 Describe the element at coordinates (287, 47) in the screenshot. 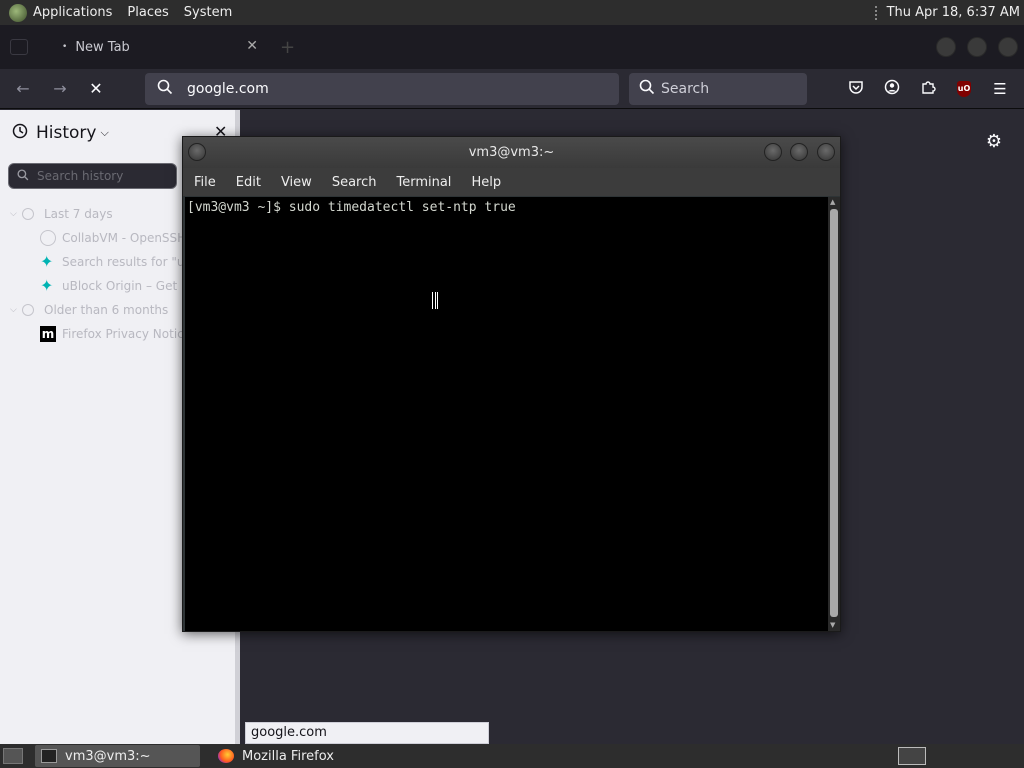

I see `new-tab-icon: +` at that location.